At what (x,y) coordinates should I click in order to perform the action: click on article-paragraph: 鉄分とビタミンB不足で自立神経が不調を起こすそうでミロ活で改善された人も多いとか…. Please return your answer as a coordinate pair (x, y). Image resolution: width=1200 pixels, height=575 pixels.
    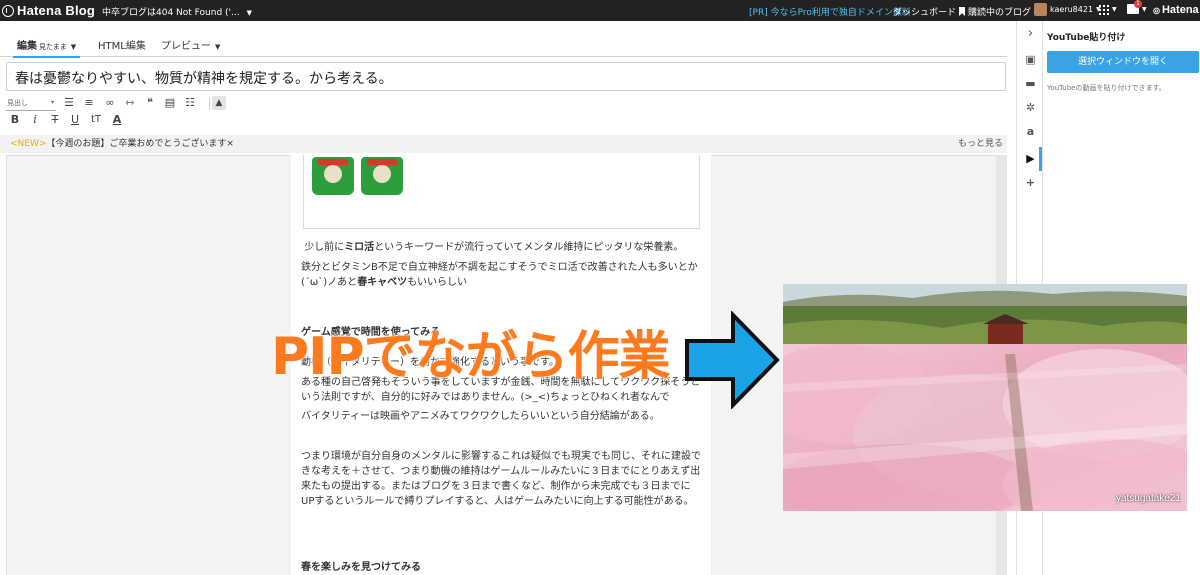
    Looking at the image, I should click on (499, 275).